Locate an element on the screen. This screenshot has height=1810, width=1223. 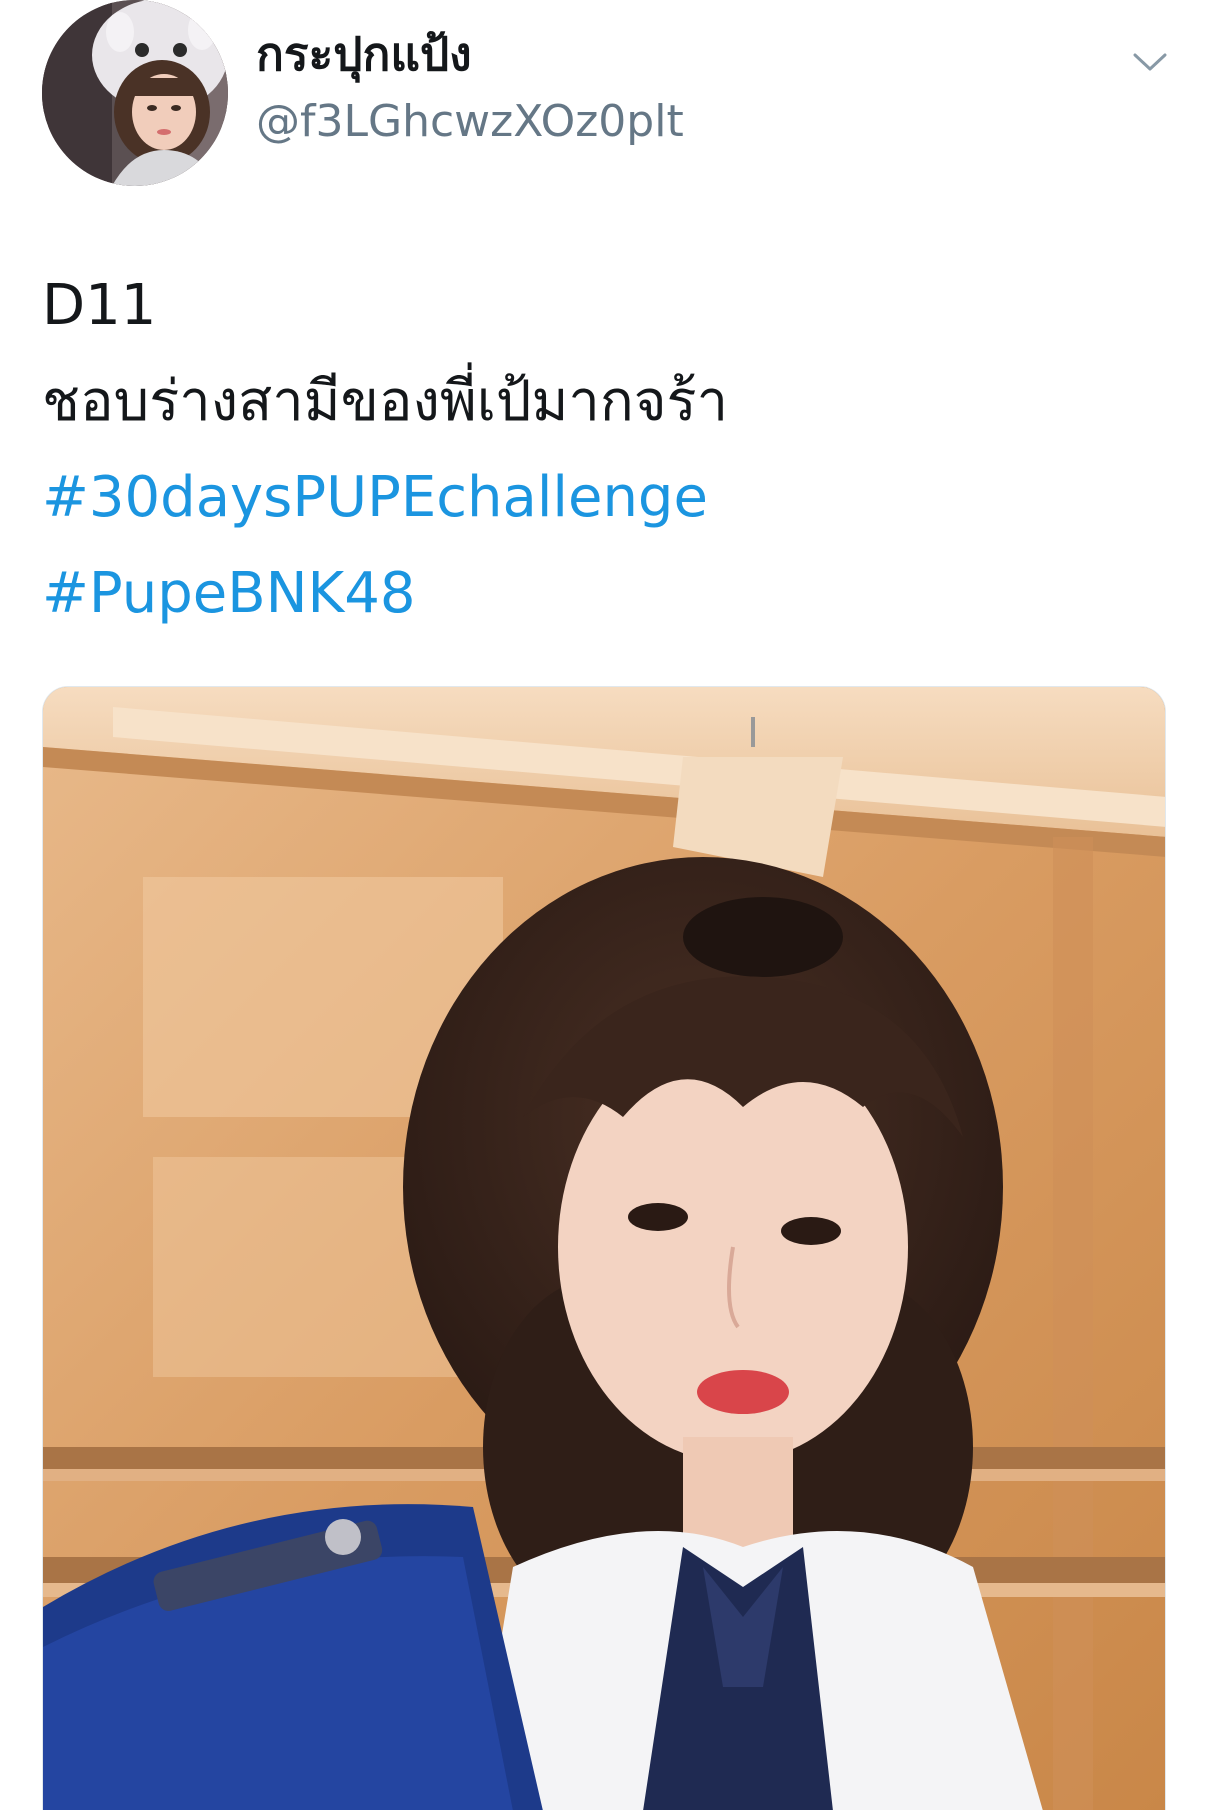
hashtag-link: #PupeBNK48 is located at coordinates (612, 594).